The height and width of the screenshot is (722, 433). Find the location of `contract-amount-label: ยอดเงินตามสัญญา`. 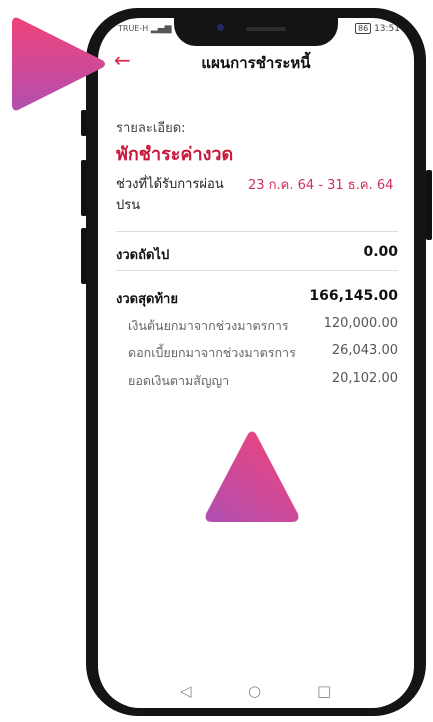

contract-amount-label: ยอดเงินตามสัญญา is located at coordinates (179, 380).